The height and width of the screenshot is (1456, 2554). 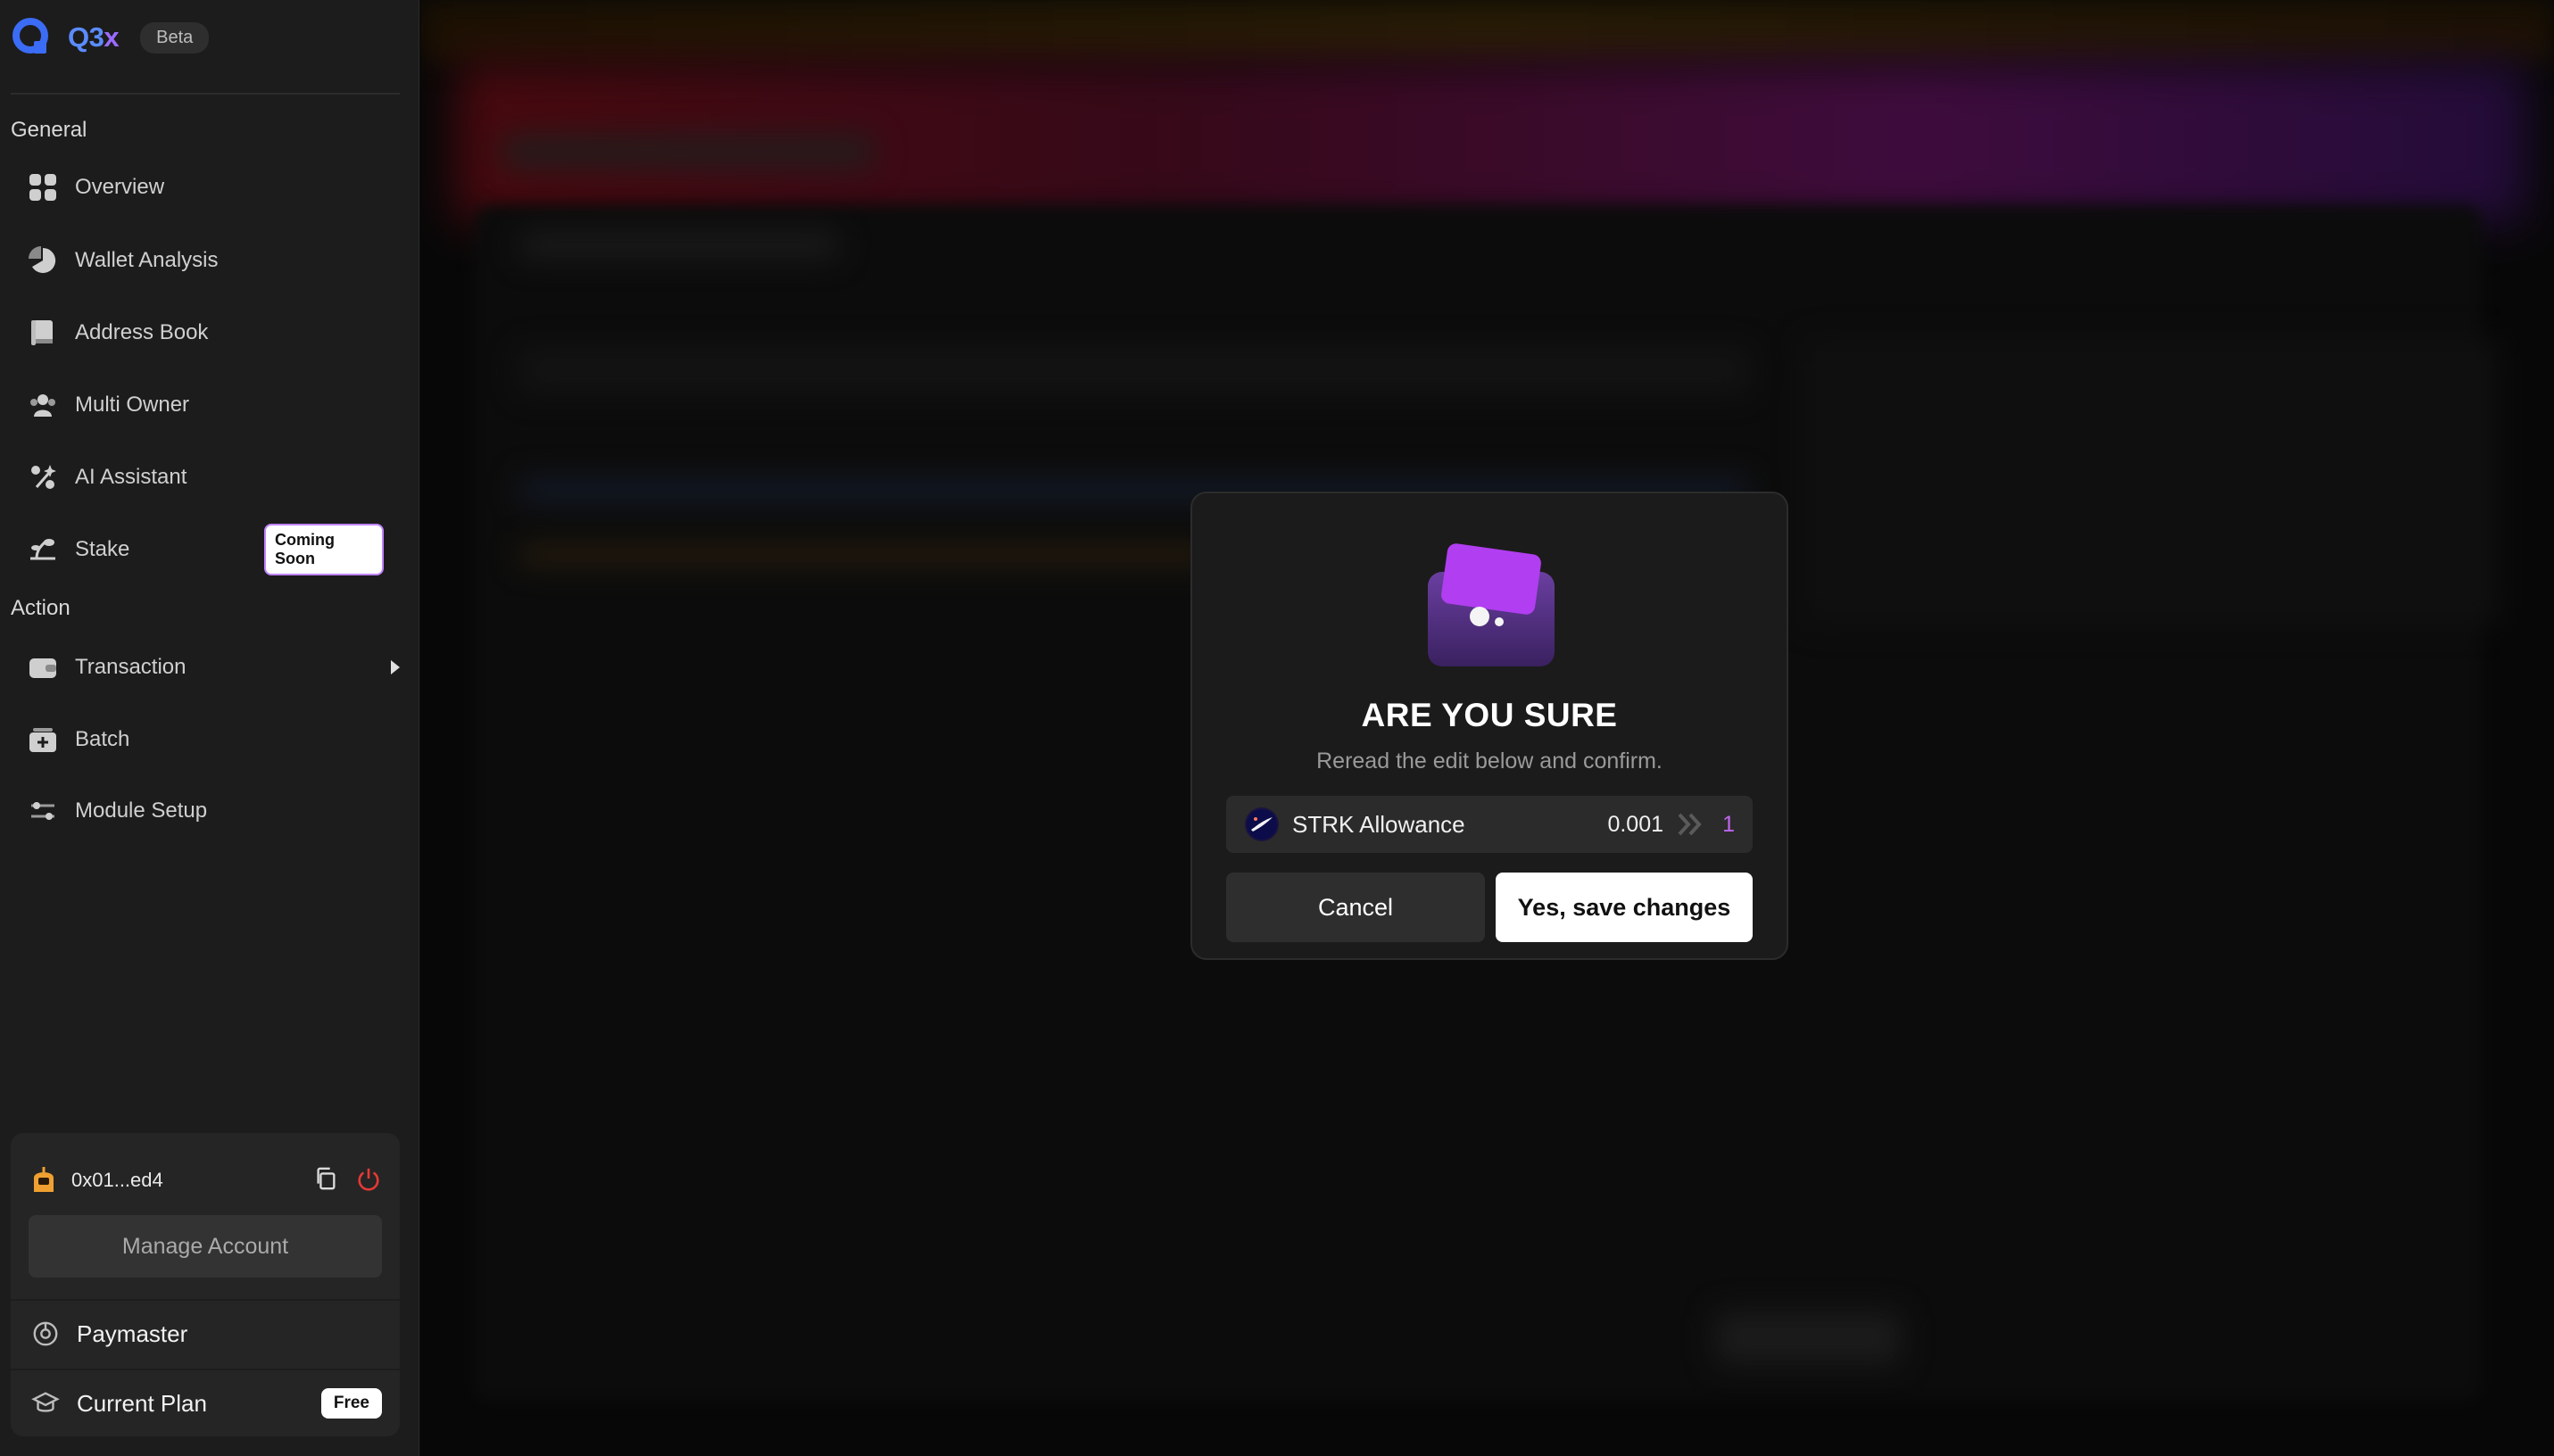 What do you see at coordinates (1262, 824) in the screenshot?
I see `strk-token-icon` at bounding box center [1262, 824].